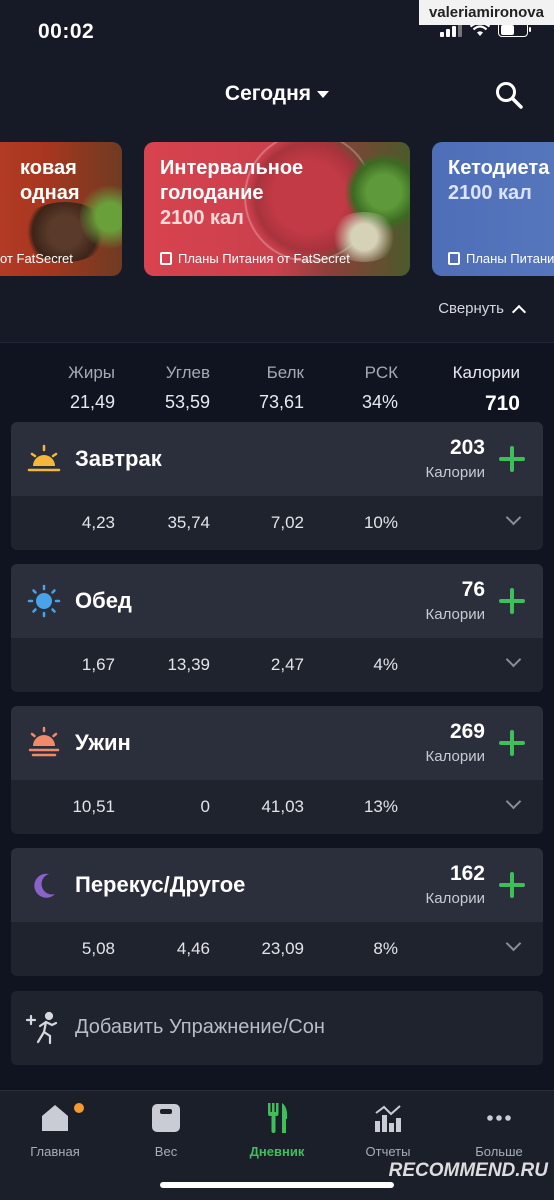 This screenshot has height=1200, width=554. I want to click on meal-protein: 23,09, so click(282, 948).